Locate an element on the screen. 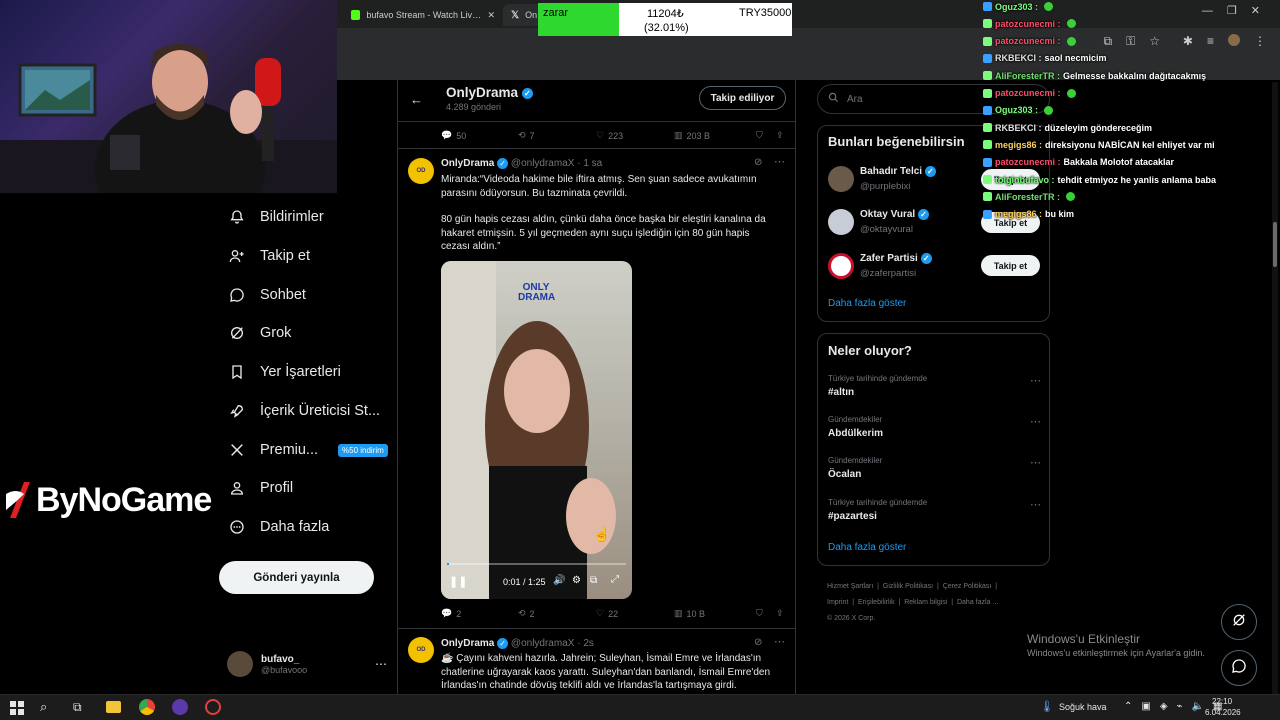 This screenshot has height=720, width=1280. sidebar-item-more: Daha fazla is located at coordinates (278, 527).